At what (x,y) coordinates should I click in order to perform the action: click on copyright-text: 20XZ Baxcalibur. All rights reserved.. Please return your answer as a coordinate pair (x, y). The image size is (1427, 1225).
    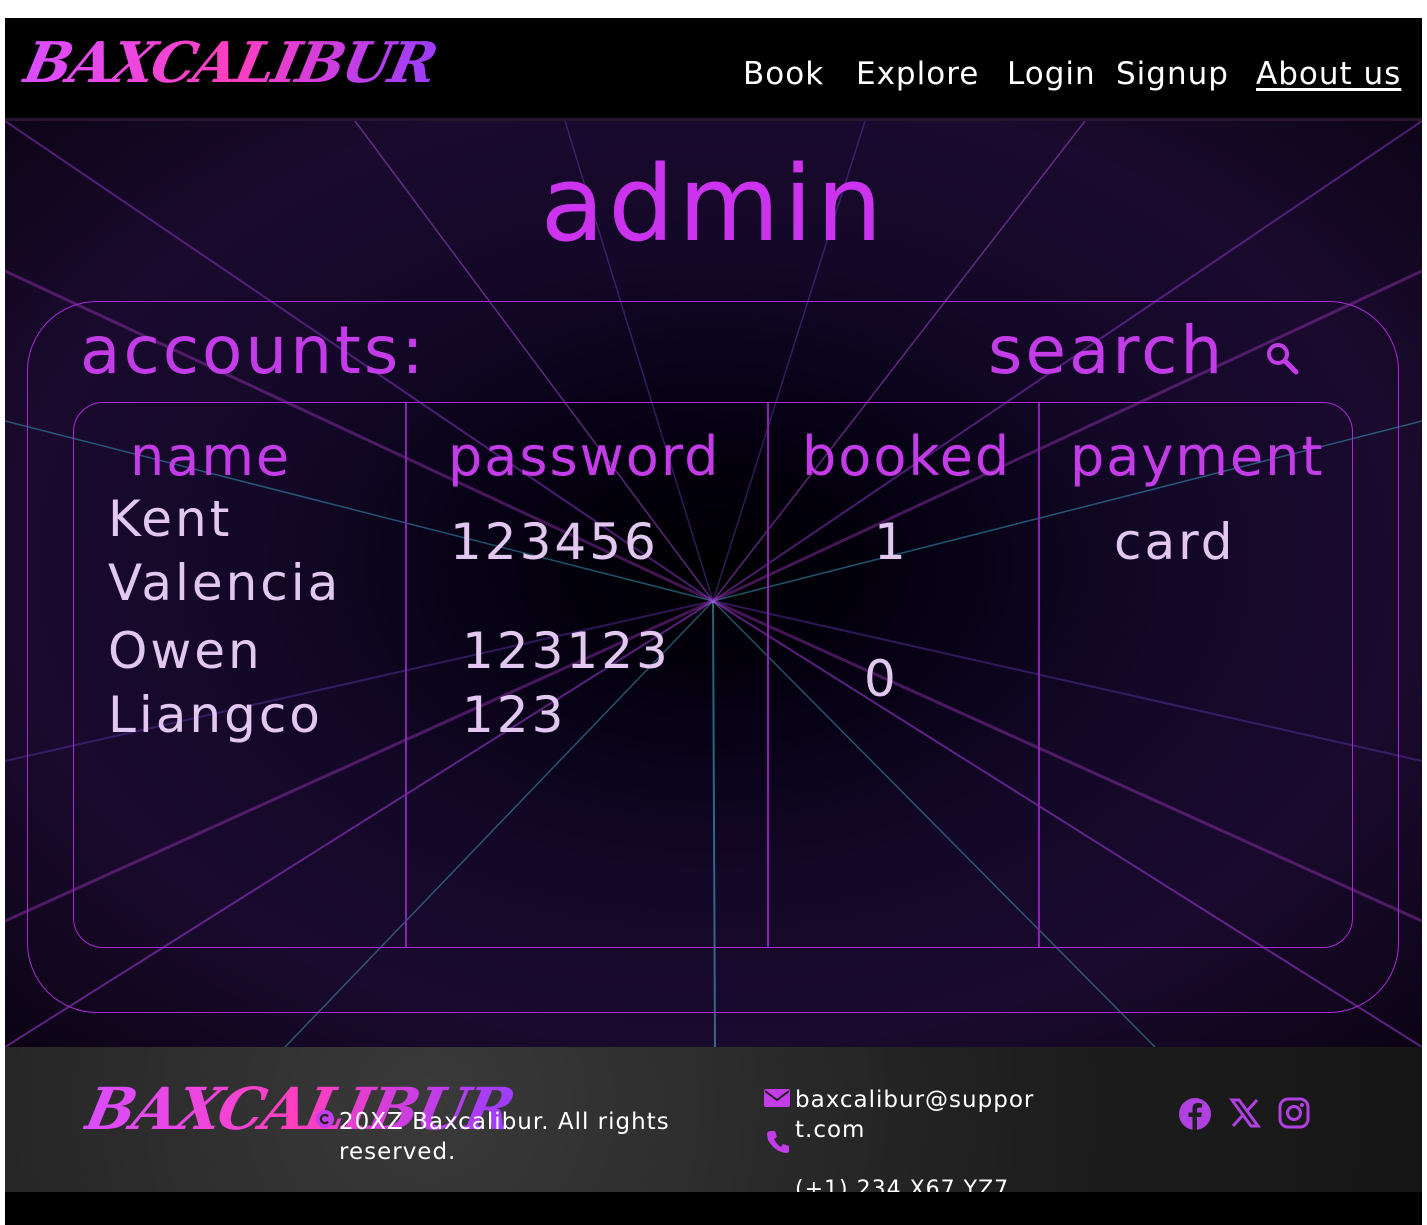
    Looking at the image, I should click on (504, 1137).